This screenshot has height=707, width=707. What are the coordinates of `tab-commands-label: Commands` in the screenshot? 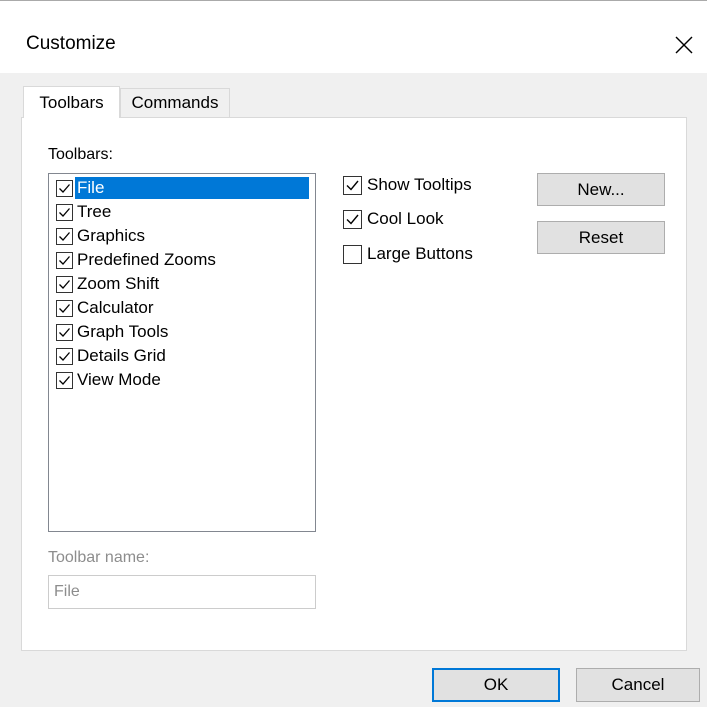 It's located at (175, 102).